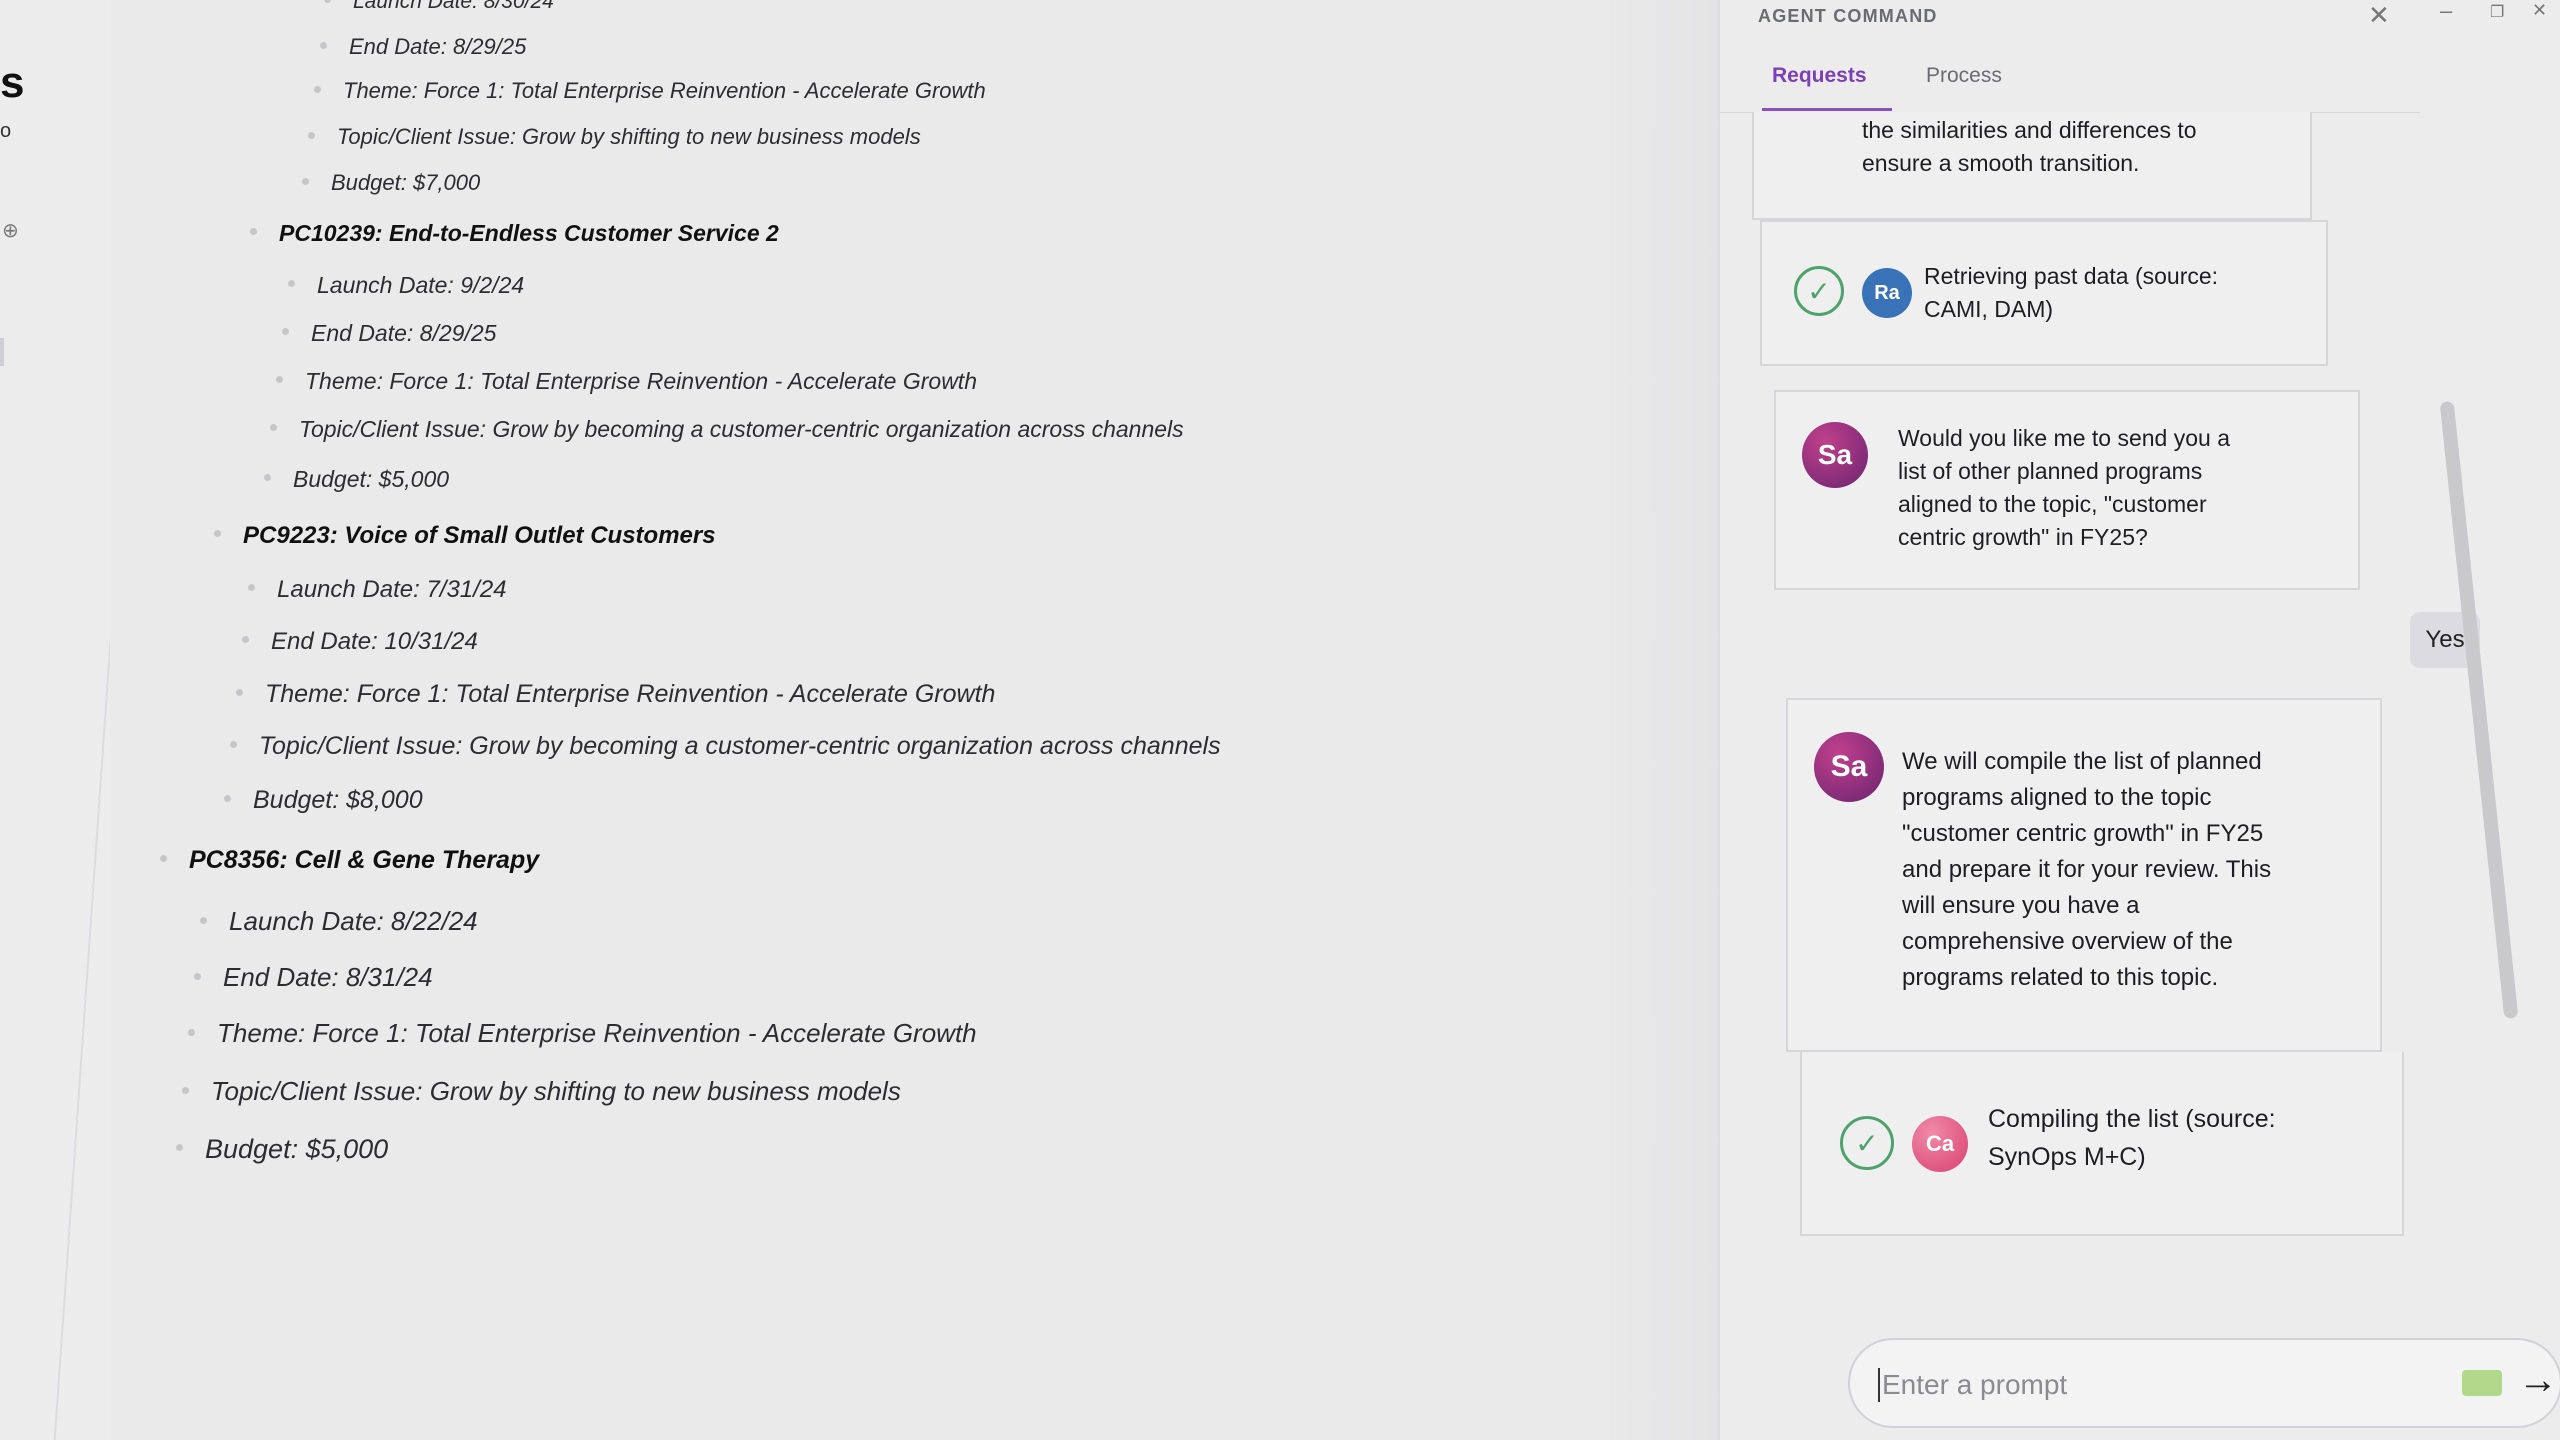 The image size is (2560, 1440). I want to click on restore-icon: ❐, so click(2497, 12).